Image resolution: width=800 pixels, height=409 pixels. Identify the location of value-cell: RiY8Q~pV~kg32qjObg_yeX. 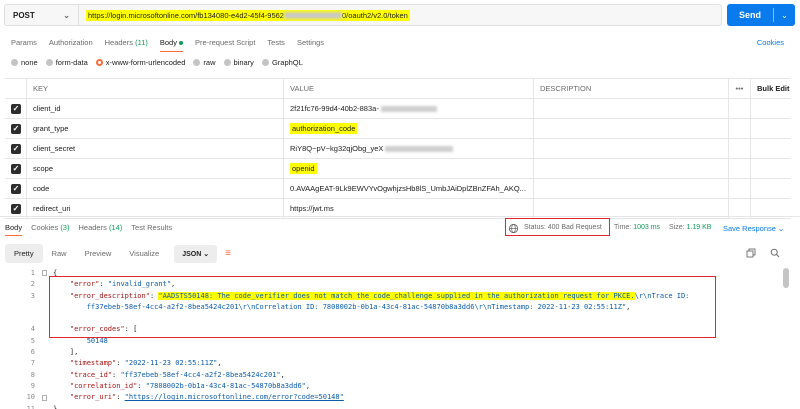
(409, 148).